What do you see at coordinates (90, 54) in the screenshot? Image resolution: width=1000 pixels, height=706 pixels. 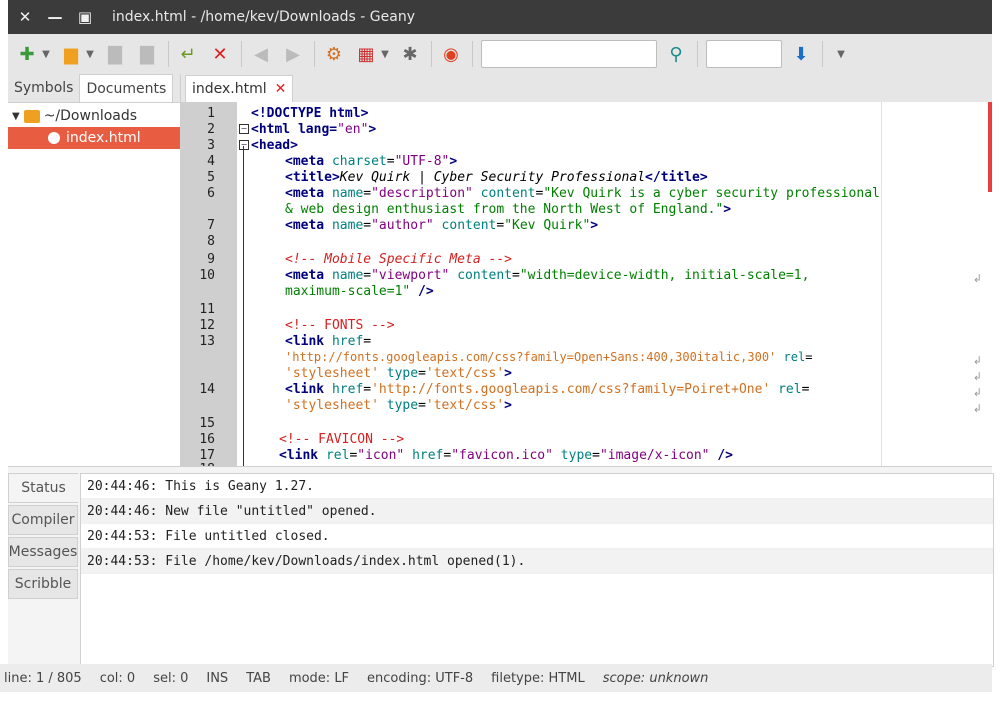 I see `open-dropdown-icon: ▼` at bounding box center [90, 54].